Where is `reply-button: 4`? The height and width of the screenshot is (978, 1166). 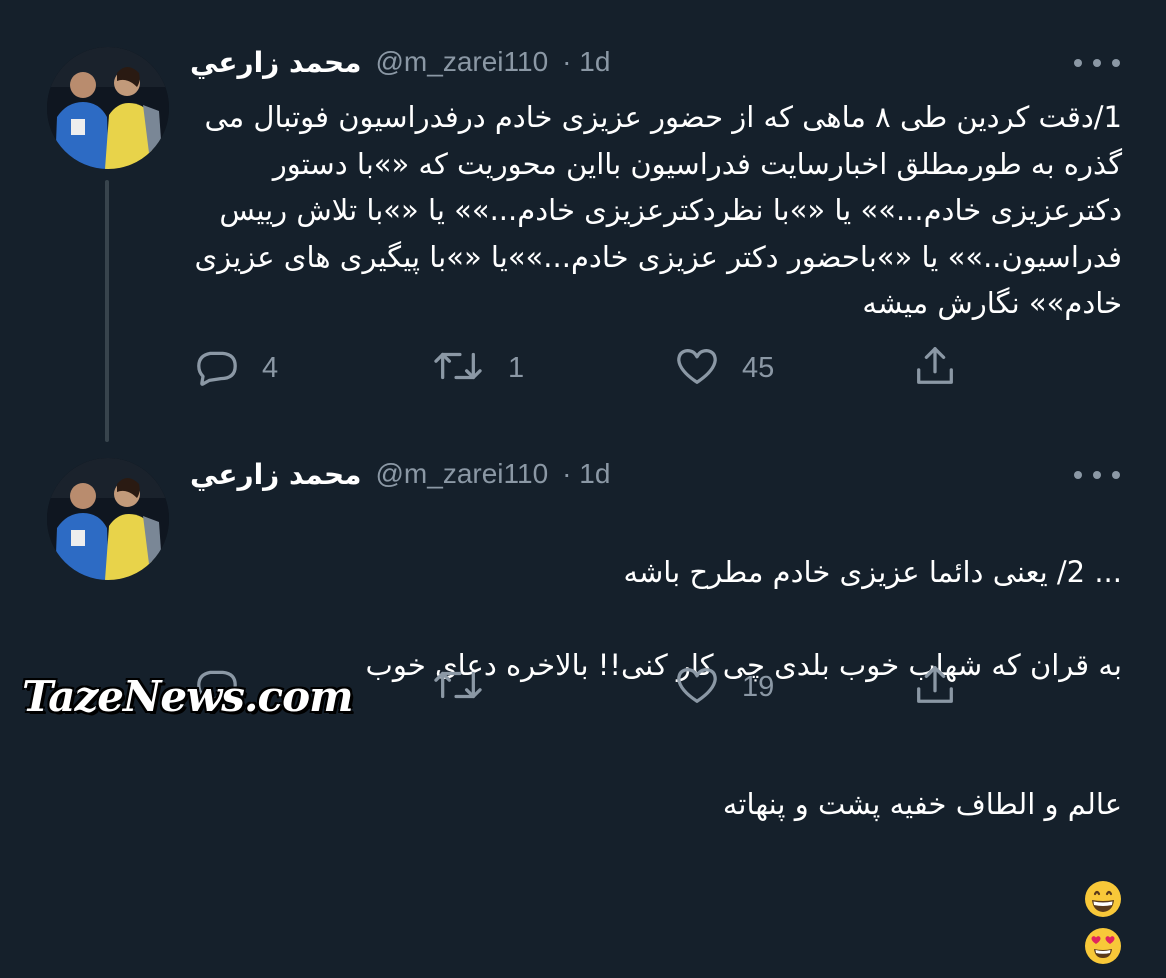
reply-button: 4 is located at coordinates (236, 368).